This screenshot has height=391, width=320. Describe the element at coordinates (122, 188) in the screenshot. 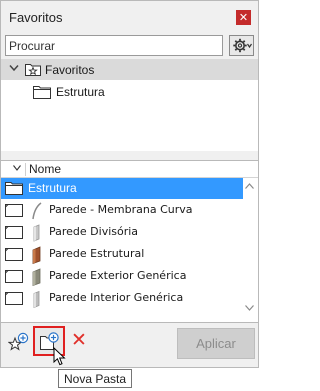

I see `list-row-selected-folder: Estrutura` at that location.